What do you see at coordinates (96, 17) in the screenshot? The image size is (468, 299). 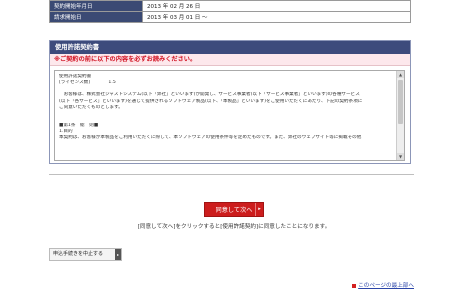 I see `billing-start-label: 請求開始日` at bounding box center [96, 17].